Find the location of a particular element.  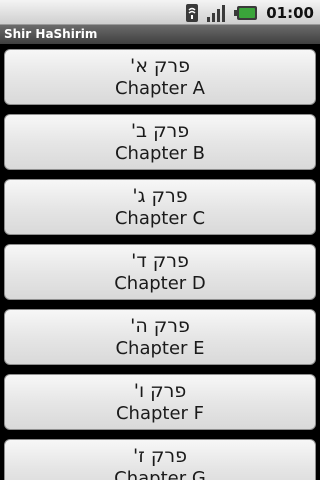

chapter-button-c: פרק ג' Chapter C is located at coordinates (160, 207).